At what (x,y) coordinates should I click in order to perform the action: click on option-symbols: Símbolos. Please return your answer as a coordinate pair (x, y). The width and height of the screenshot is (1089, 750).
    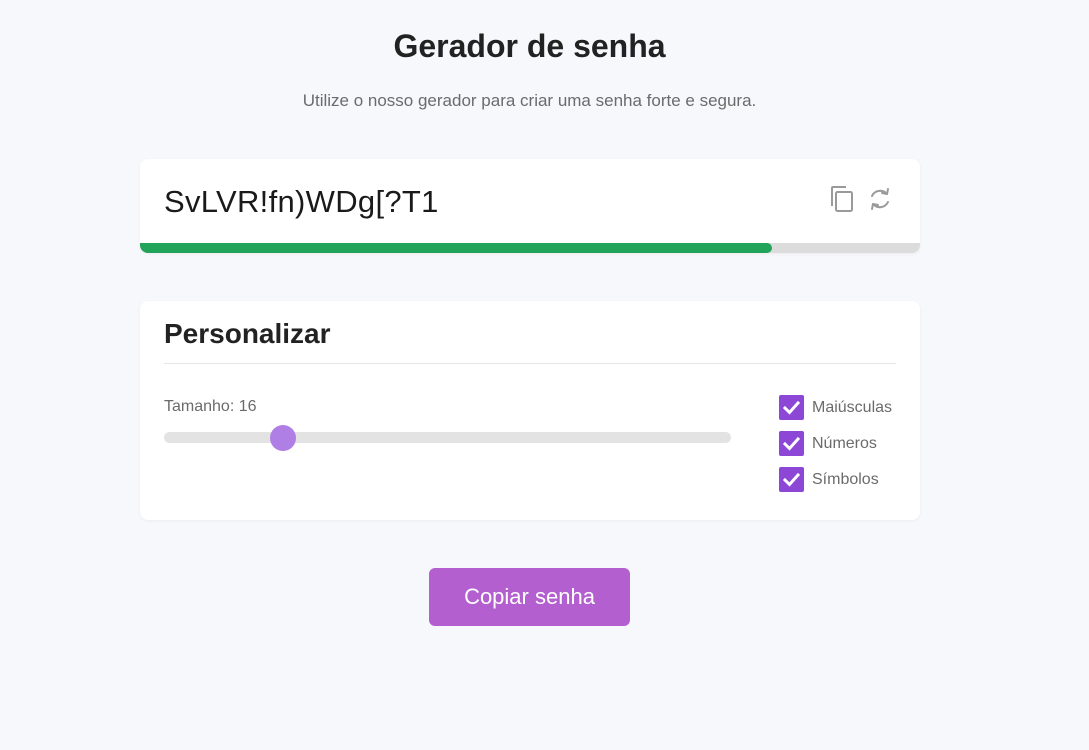
    Looking at the image, I should click on (835, 479).